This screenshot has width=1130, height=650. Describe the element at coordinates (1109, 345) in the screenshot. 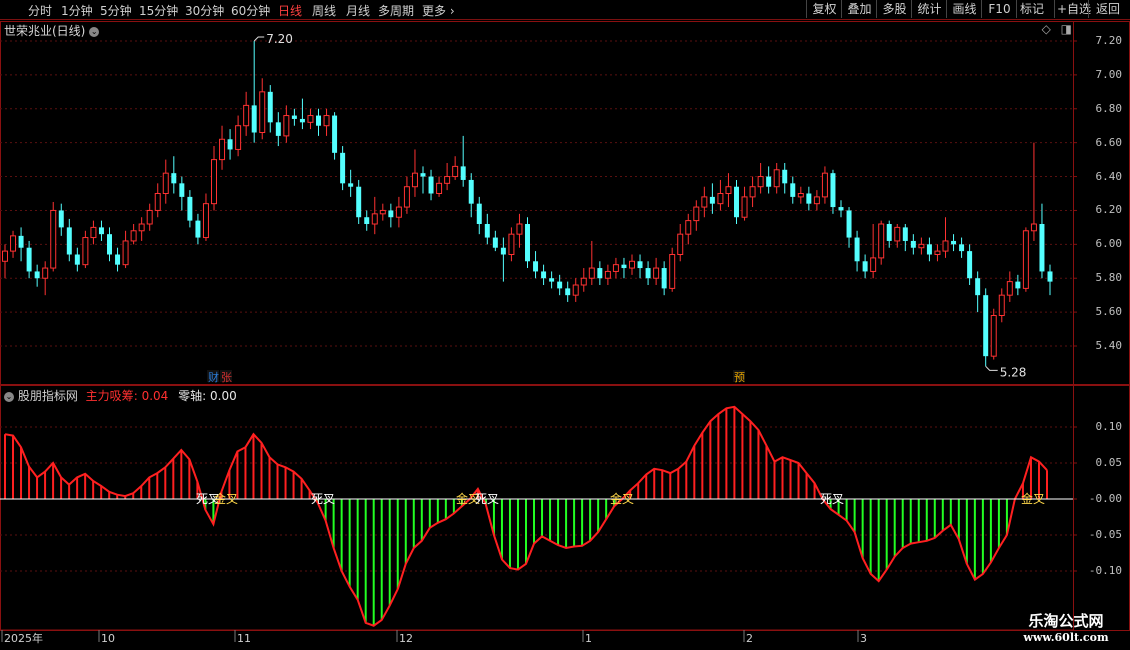

I see `price-axis-label: 5.40` at that location.